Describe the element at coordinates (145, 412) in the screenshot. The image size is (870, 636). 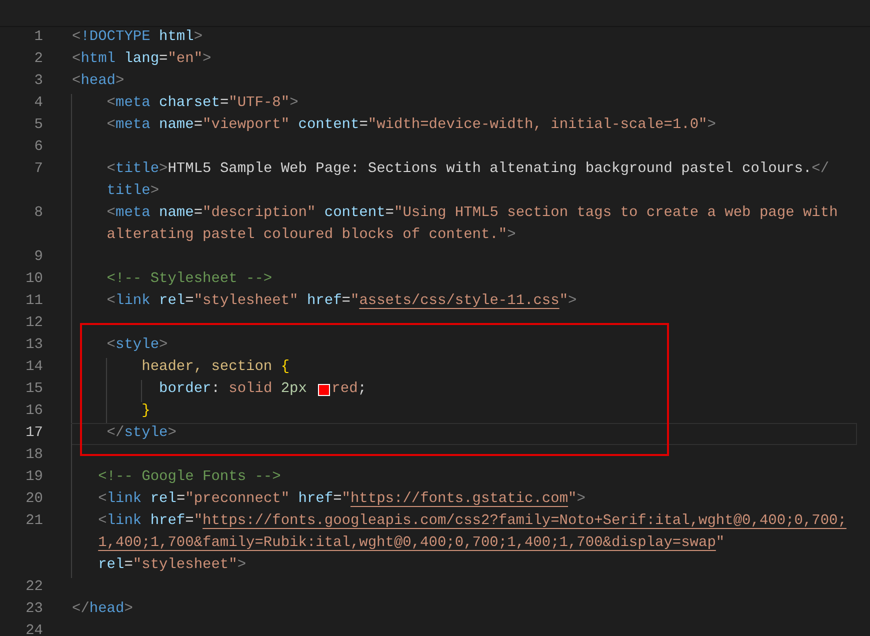
I see `code-text: }` at that location.